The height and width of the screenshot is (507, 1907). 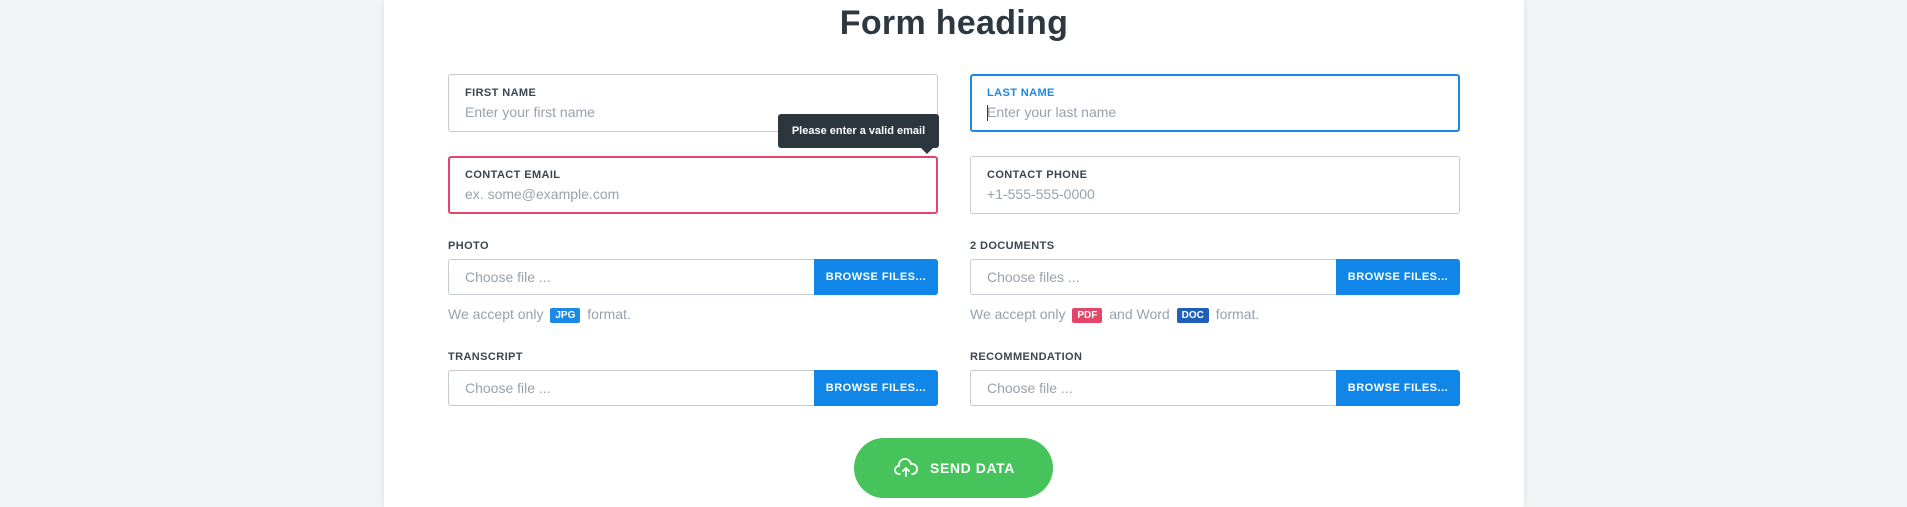 I want to click on first-name-label: FIRST NAME, so click(x=501, y=93).